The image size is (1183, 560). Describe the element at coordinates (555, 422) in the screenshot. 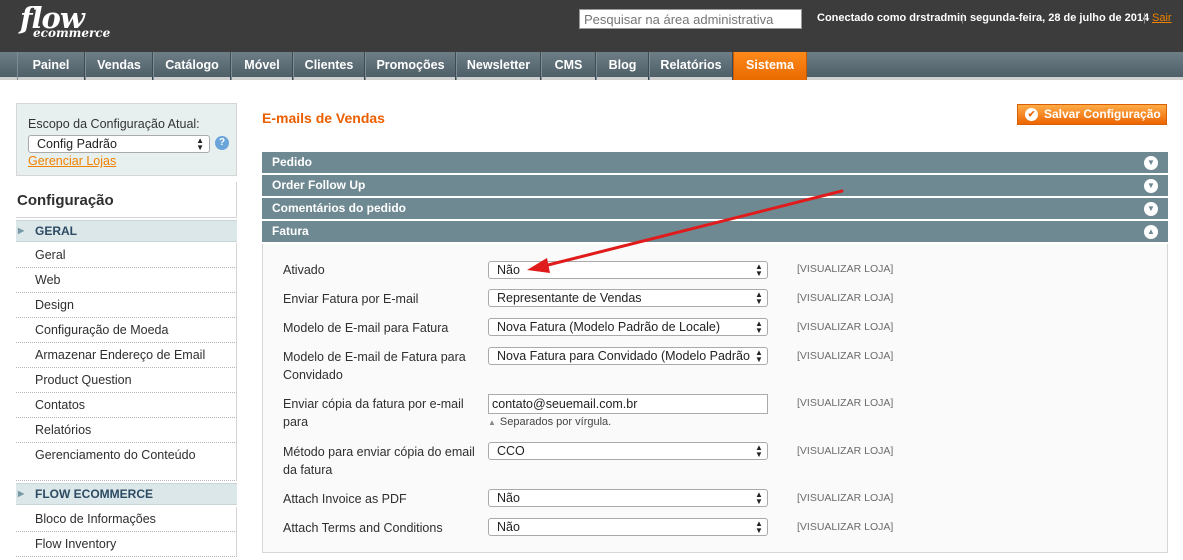

I see `note-text: Separados por vírgula.` at that location.